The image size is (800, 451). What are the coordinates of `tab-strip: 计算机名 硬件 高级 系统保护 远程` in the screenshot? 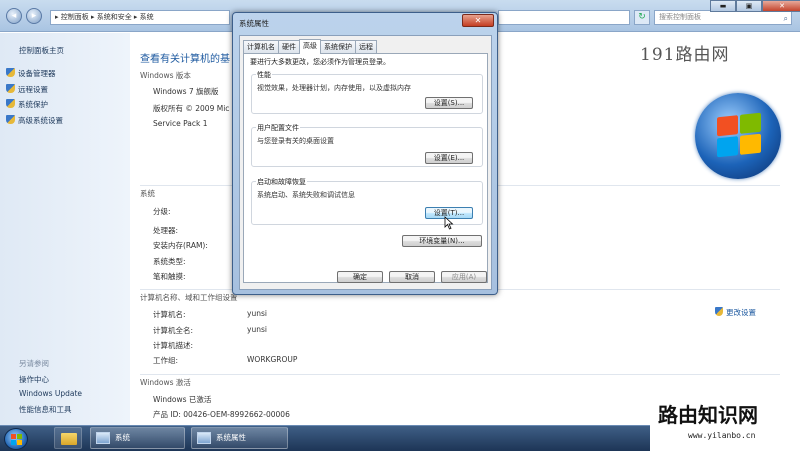 It's located at (310, 46).